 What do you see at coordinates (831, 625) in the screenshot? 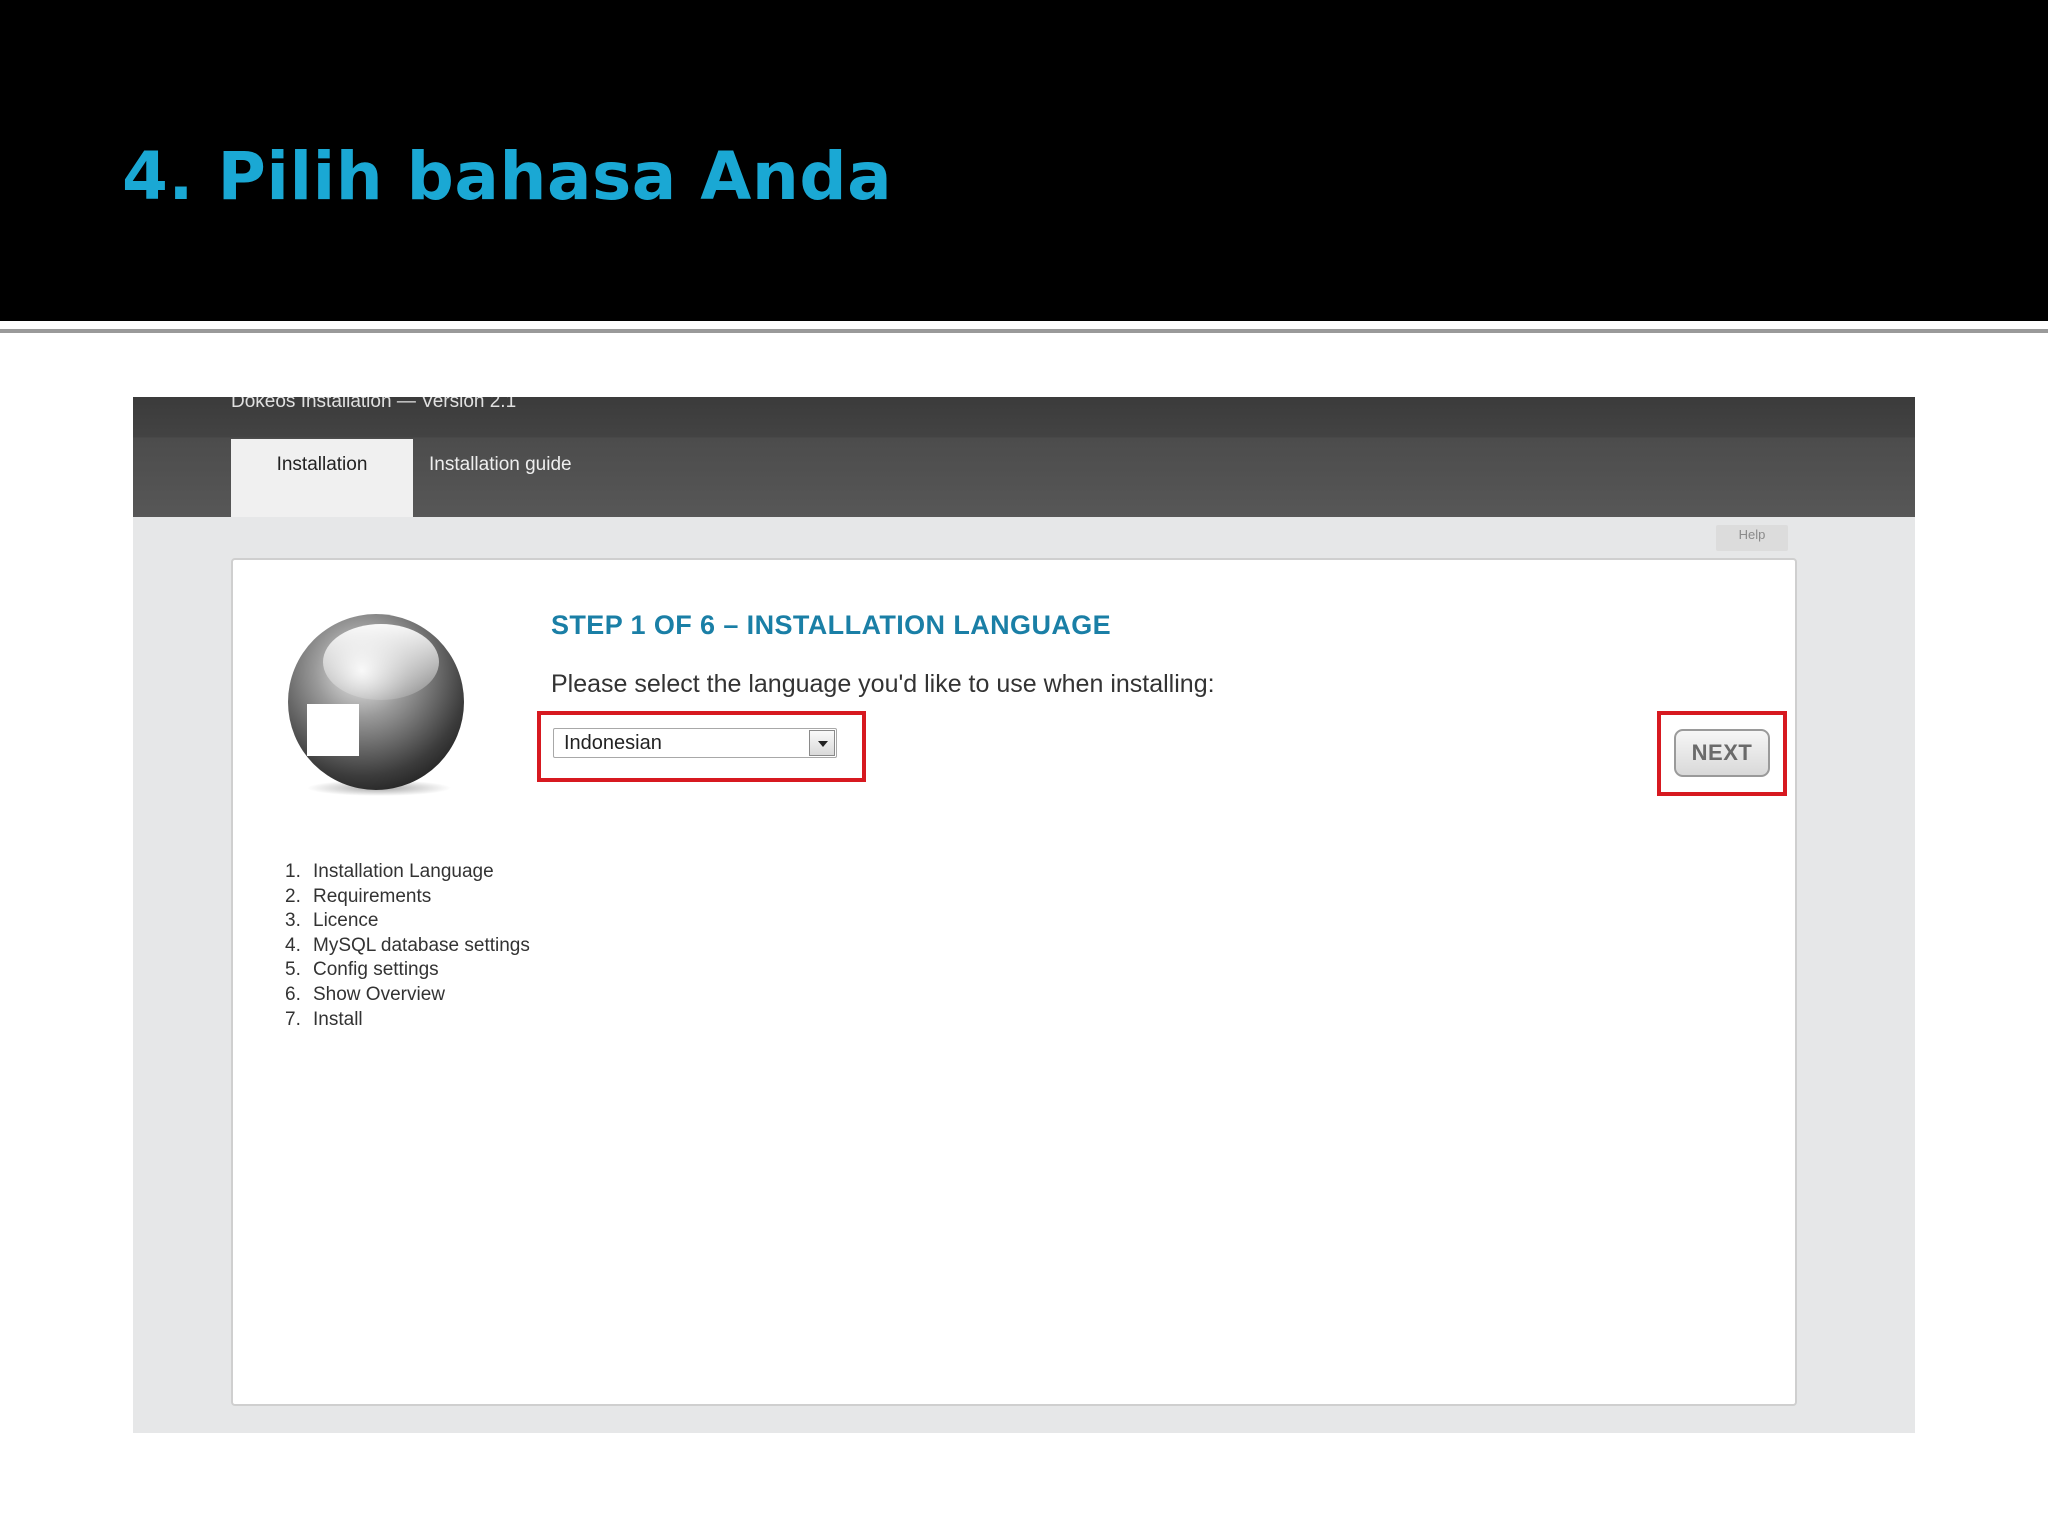
I see `step-title: STEP 1 OF 6 – INSTALLATION LANGUAGE` at bounding box center [831, 625].